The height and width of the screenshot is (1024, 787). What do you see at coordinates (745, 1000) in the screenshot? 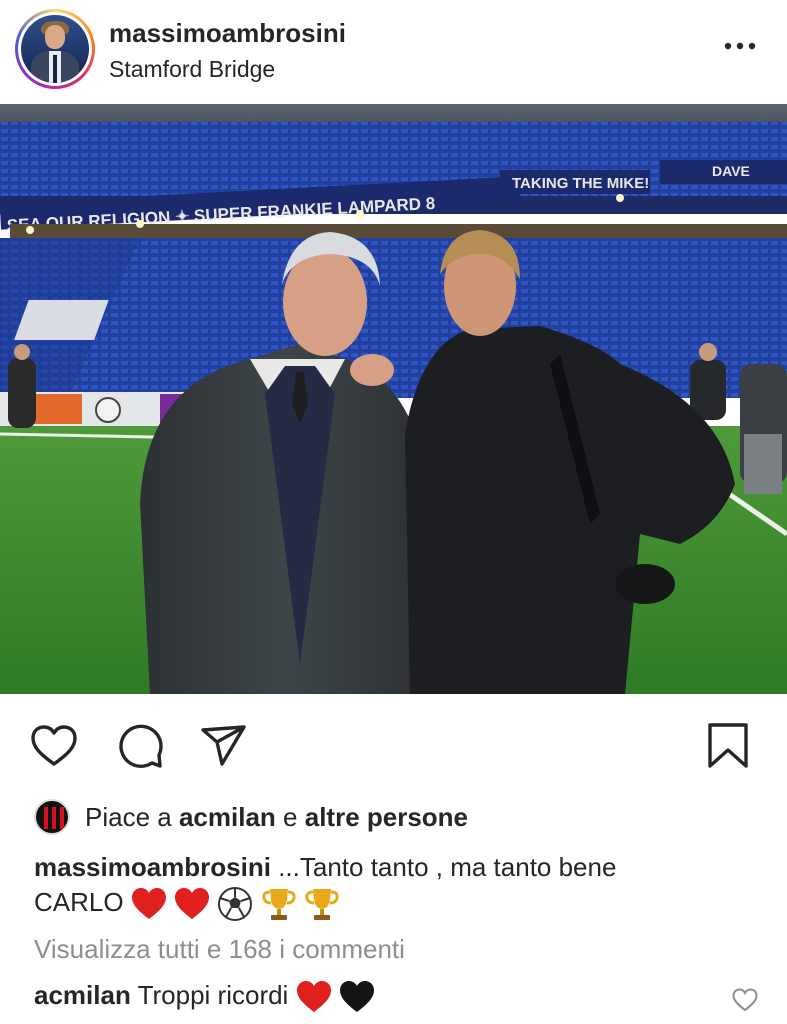
I see `small-heart-outline-icon` at bounding box center [745, 1000].